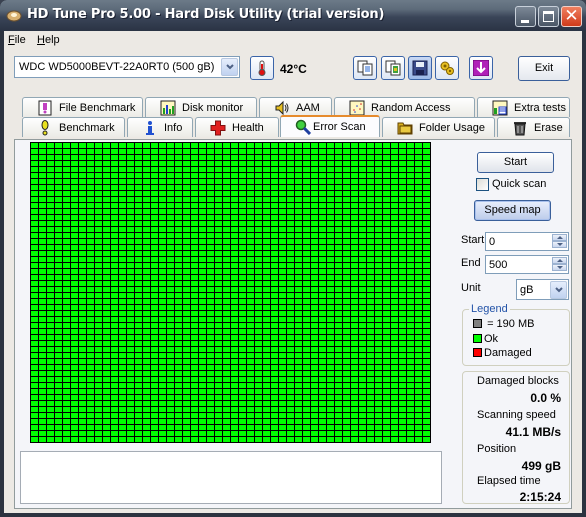  I want to click on menu-help: Help, so click(48, 40).